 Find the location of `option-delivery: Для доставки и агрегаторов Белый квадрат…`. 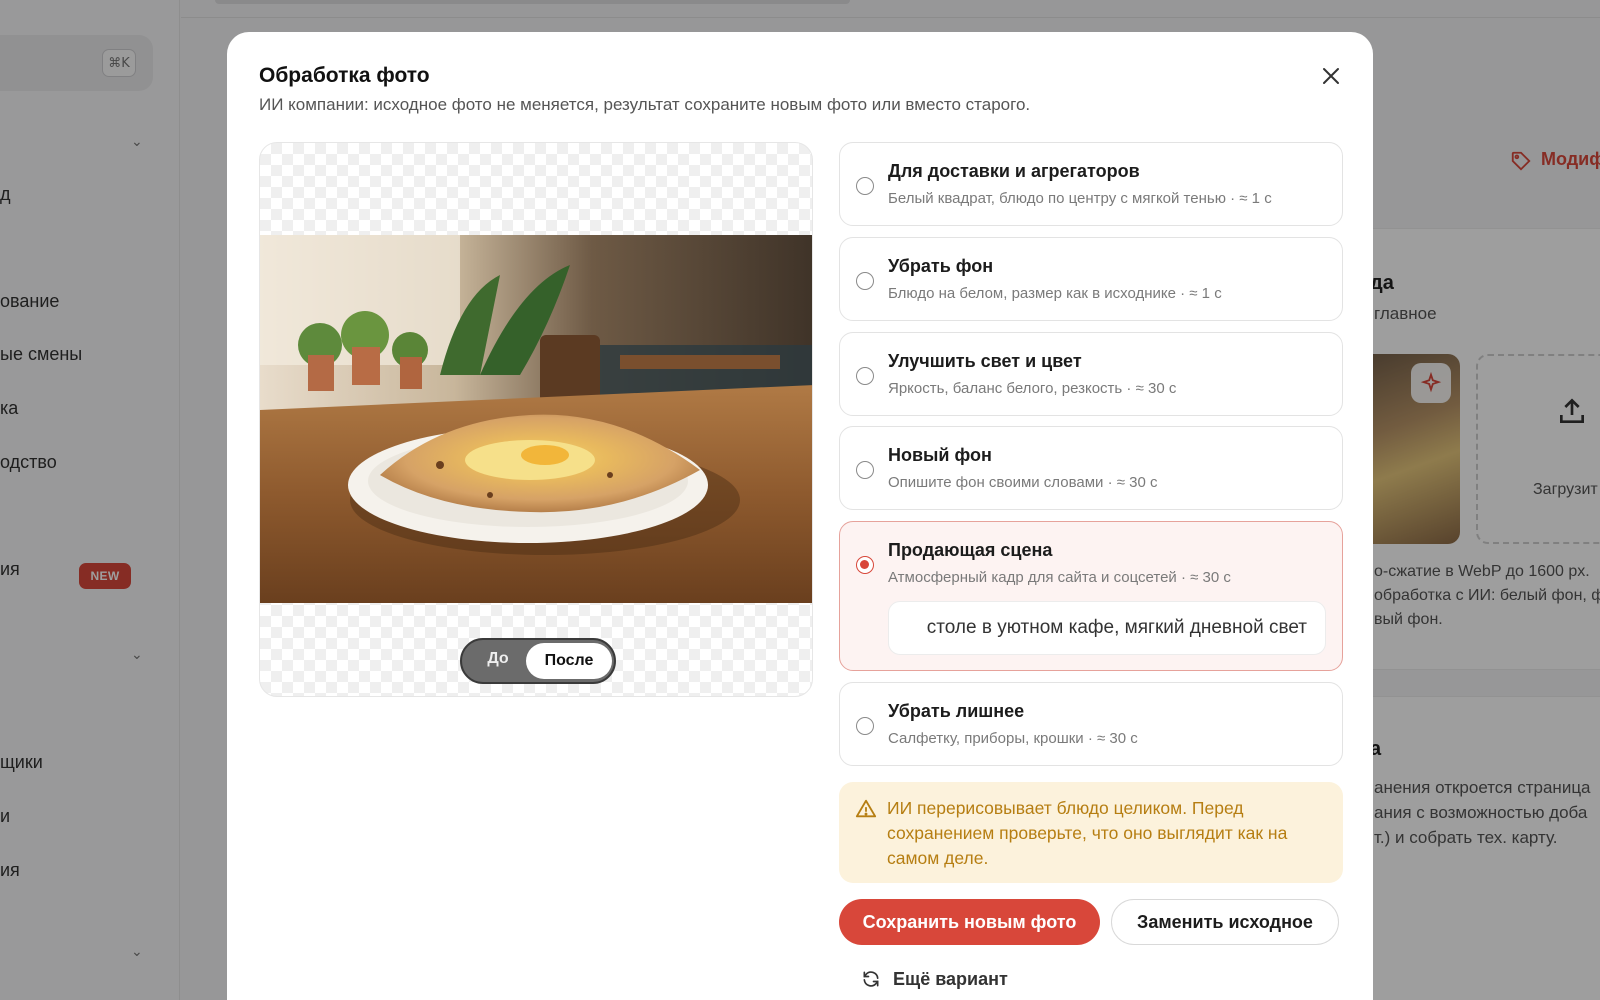

option-delivery: Для доставки и агрегаторов Белый квадрат… is located at coordinates (1091, 184).